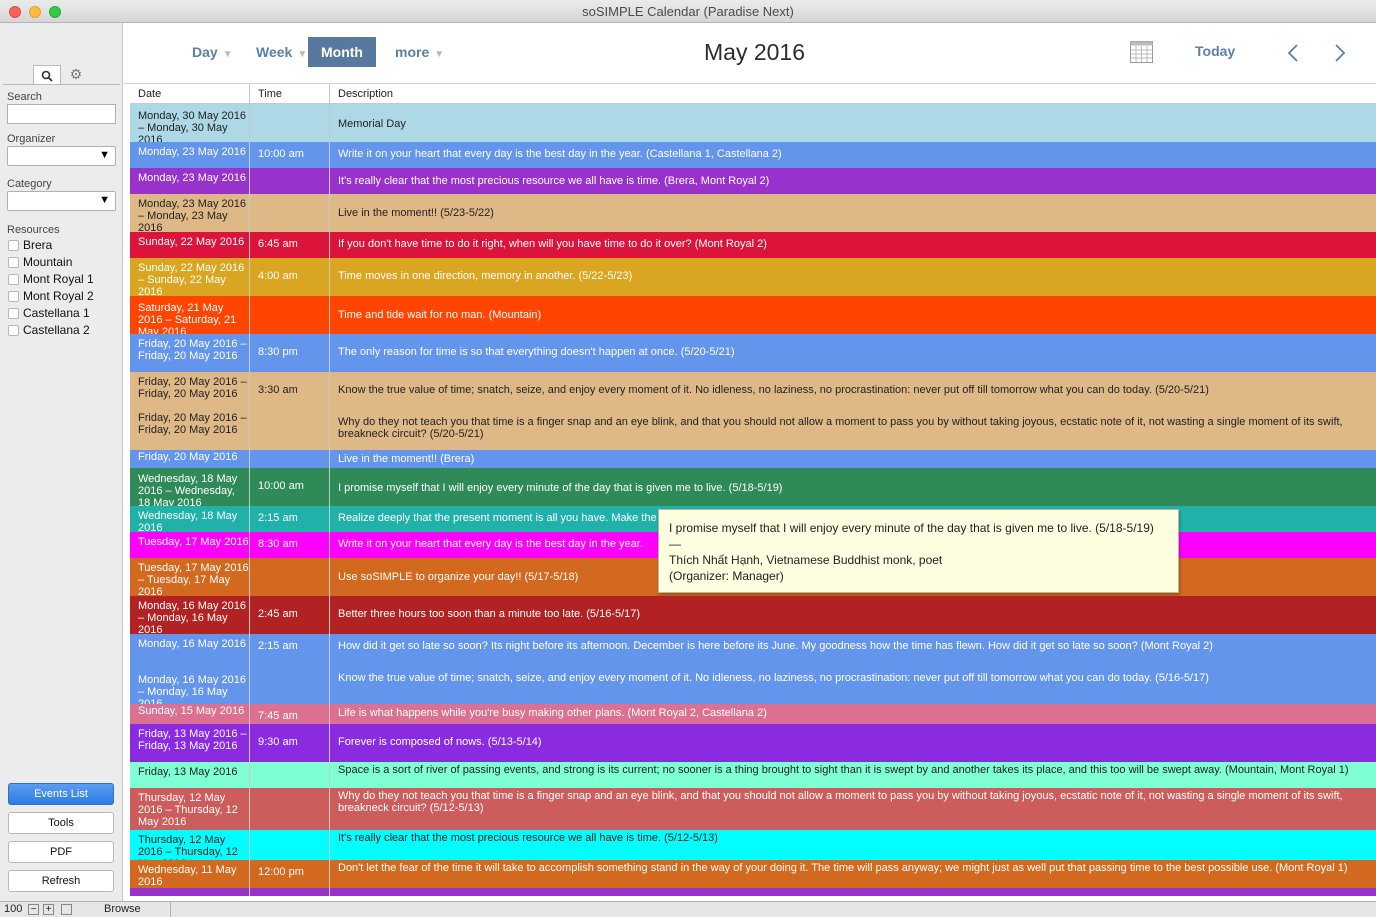  What do you see at coordinates (61, 852) in the screenshot?
I see `pdf-button: PDF` at bounding box center [61, 852].